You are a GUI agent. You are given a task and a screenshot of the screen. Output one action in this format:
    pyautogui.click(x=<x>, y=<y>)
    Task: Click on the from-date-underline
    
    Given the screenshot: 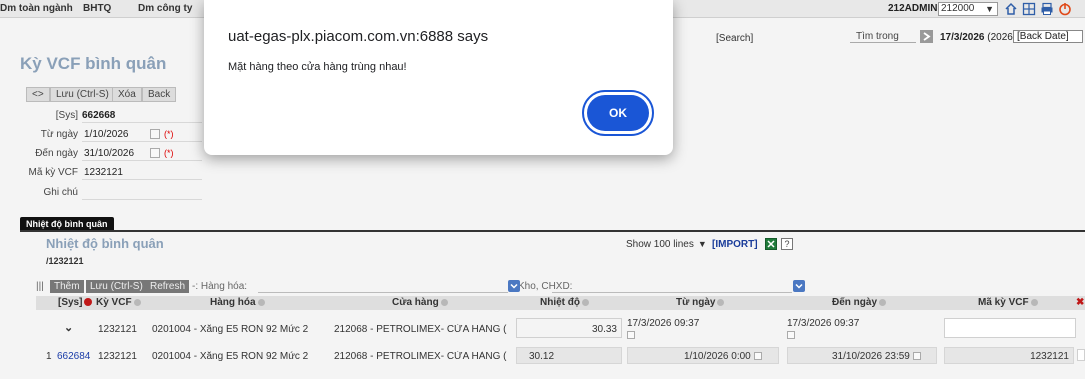 What is the action you would take?
    pyautogui.click(x=142, y=141)
    